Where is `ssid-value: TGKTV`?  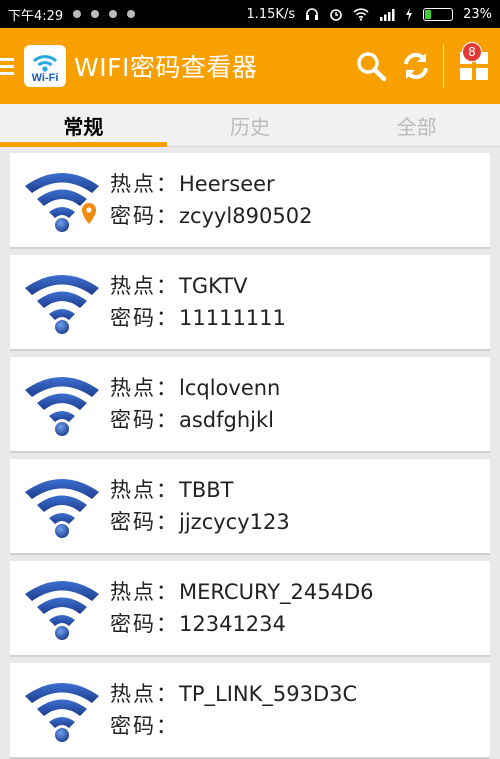 ssid-value: TGKTV is located at coordinates (213, 286).